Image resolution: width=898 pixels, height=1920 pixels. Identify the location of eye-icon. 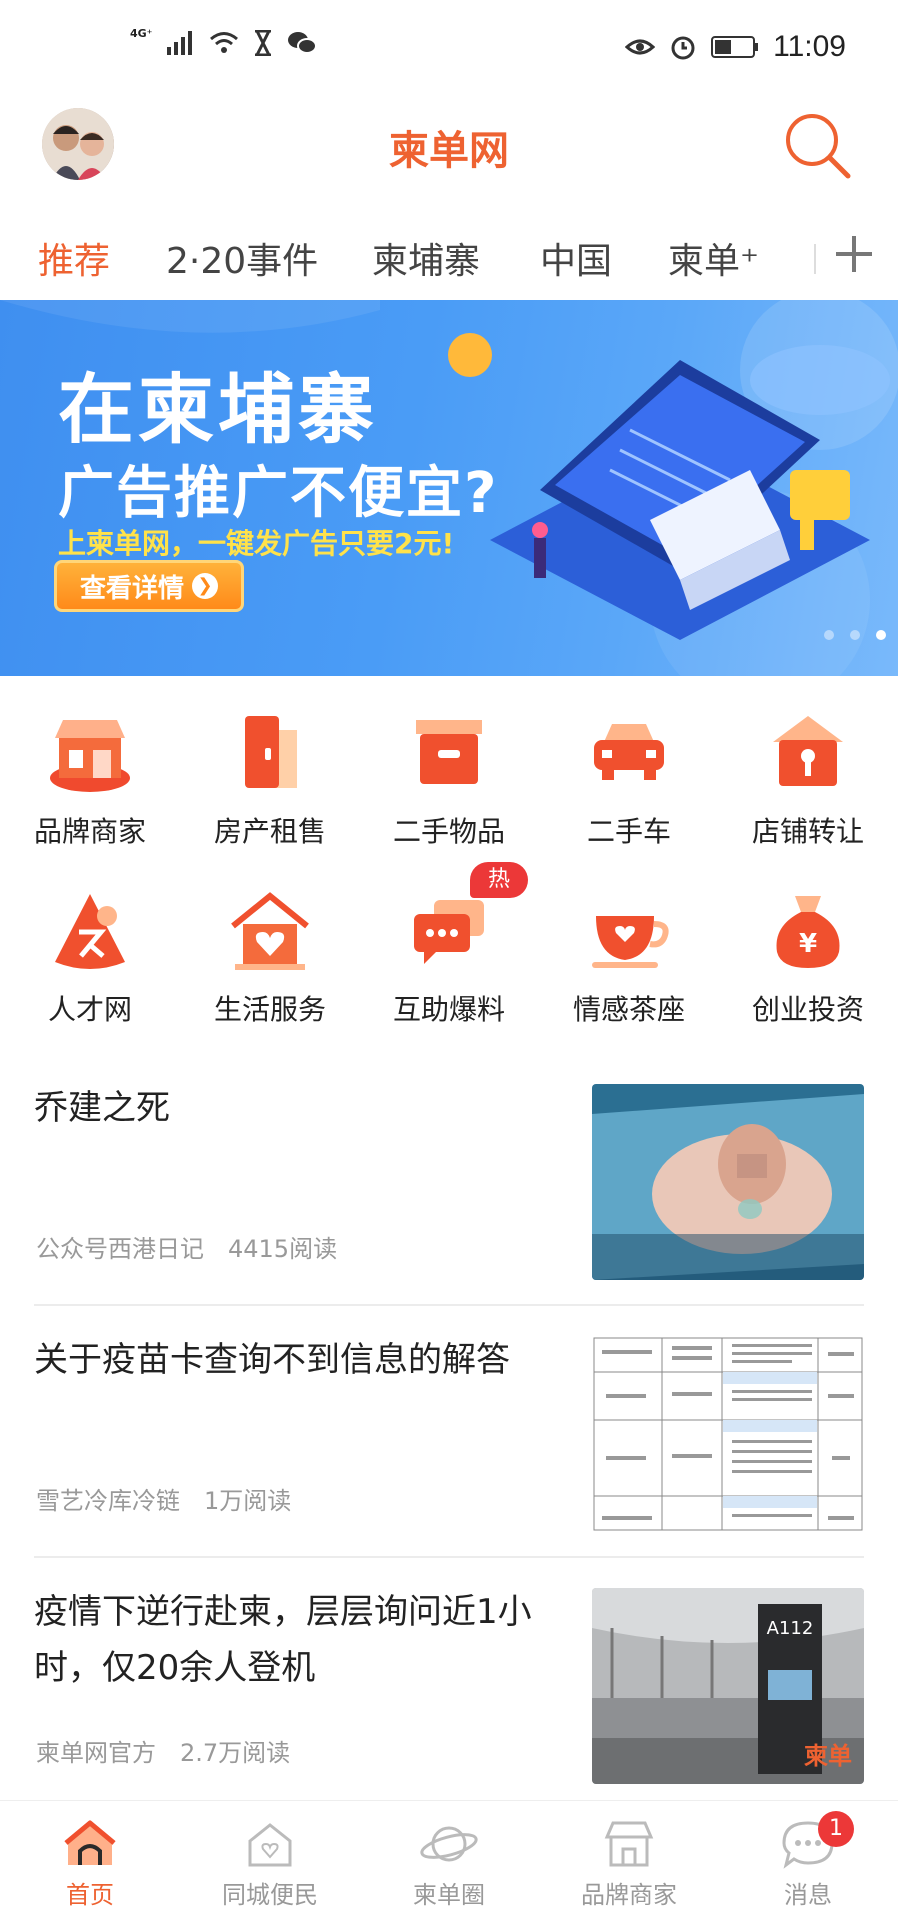
(640, 47).